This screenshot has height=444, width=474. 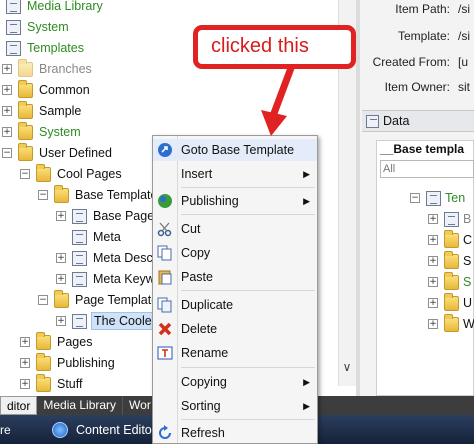 I want to click on right-tree-node: + W, so click(x=451, y=323).